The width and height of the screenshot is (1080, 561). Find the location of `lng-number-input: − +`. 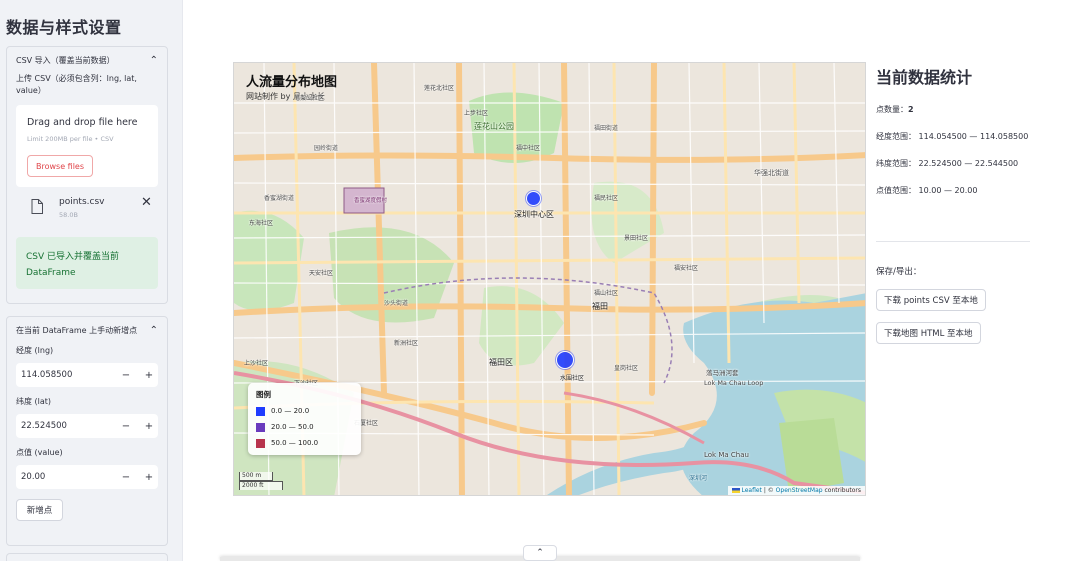

lng-number-input: − + is located at coordinates (87, 375).